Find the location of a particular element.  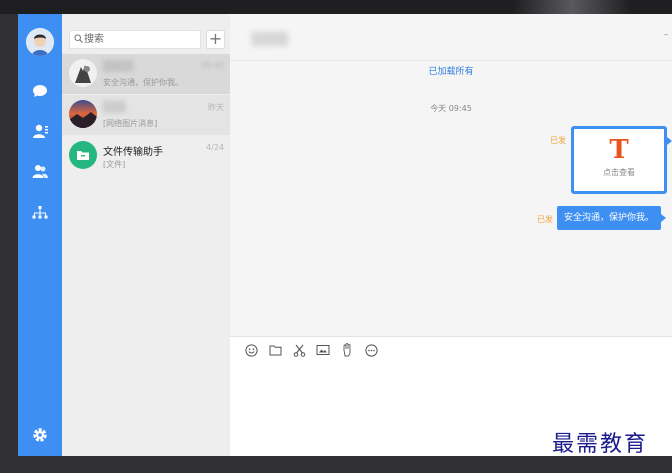

conversation-item: 文件传输助手 [文件] 4/24 is located at coordinates (146, 156).